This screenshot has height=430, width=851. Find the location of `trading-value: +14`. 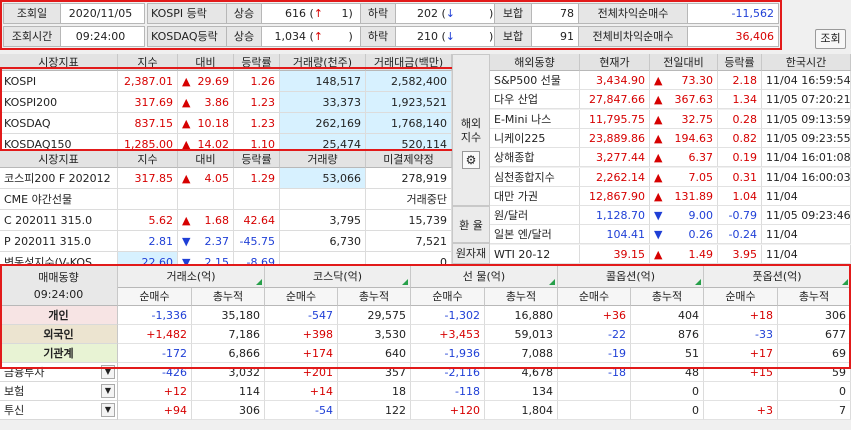

trading-value: +14 is located at coordinates (301, 391).